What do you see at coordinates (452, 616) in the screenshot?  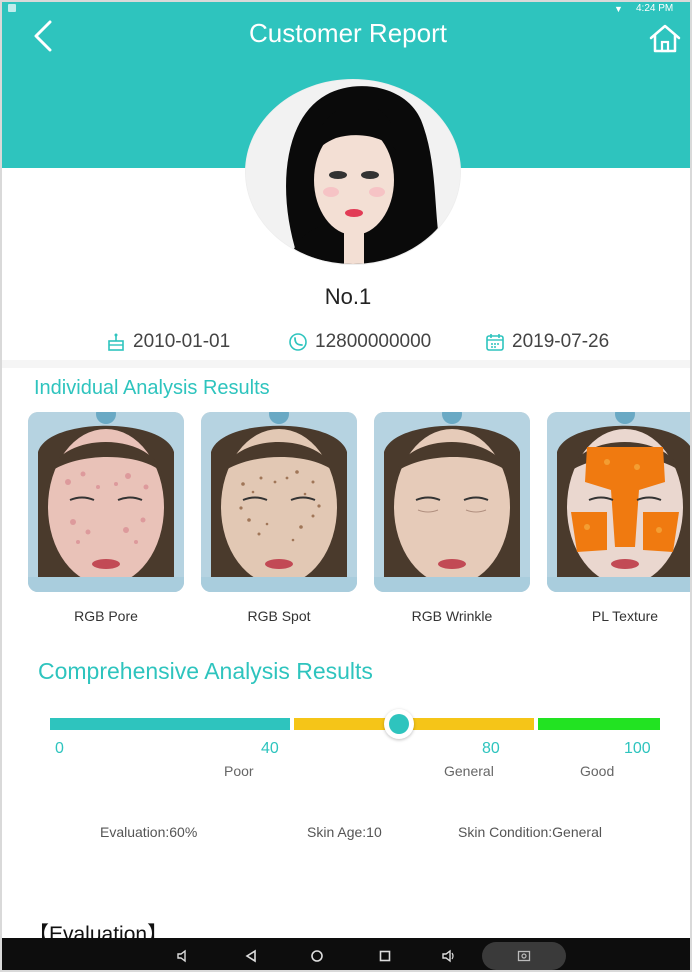 I see `thumb-label: RGB Wrinkle` at bounding box center [452, 616].